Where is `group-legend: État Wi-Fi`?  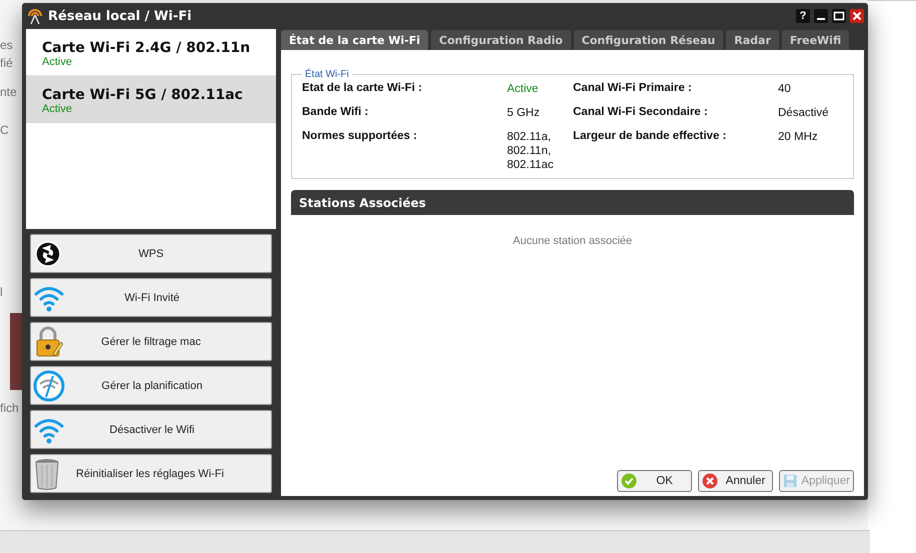 group-legend: État Wi-Fi is located at coordinates (327, 74).